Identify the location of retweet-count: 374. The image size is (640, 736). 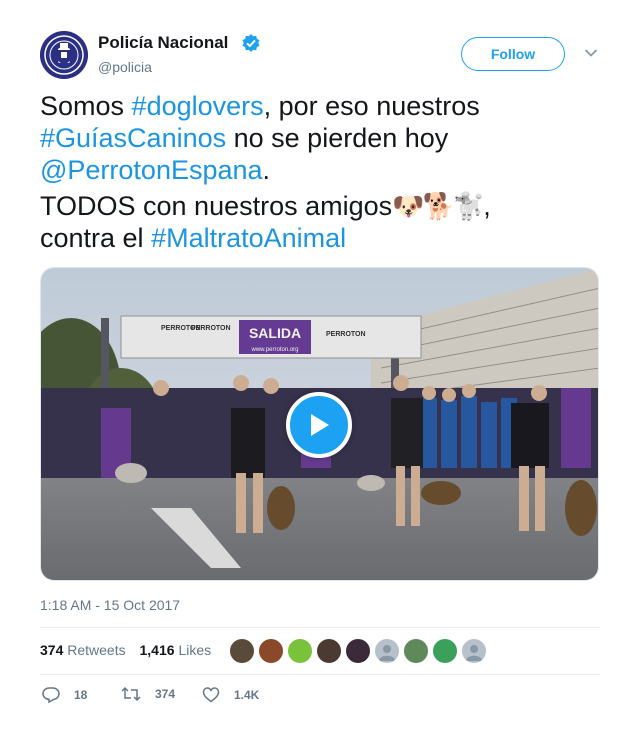
(165, 694).